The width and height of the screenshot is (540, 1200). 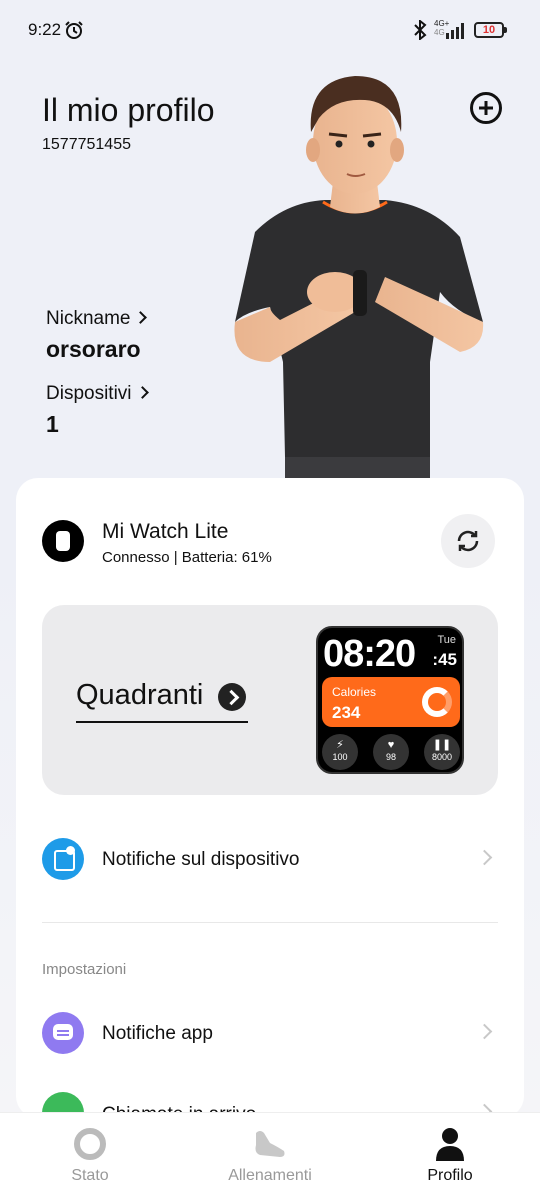 I want to click on calories-gauge-icon, so click(x=437, y=702).